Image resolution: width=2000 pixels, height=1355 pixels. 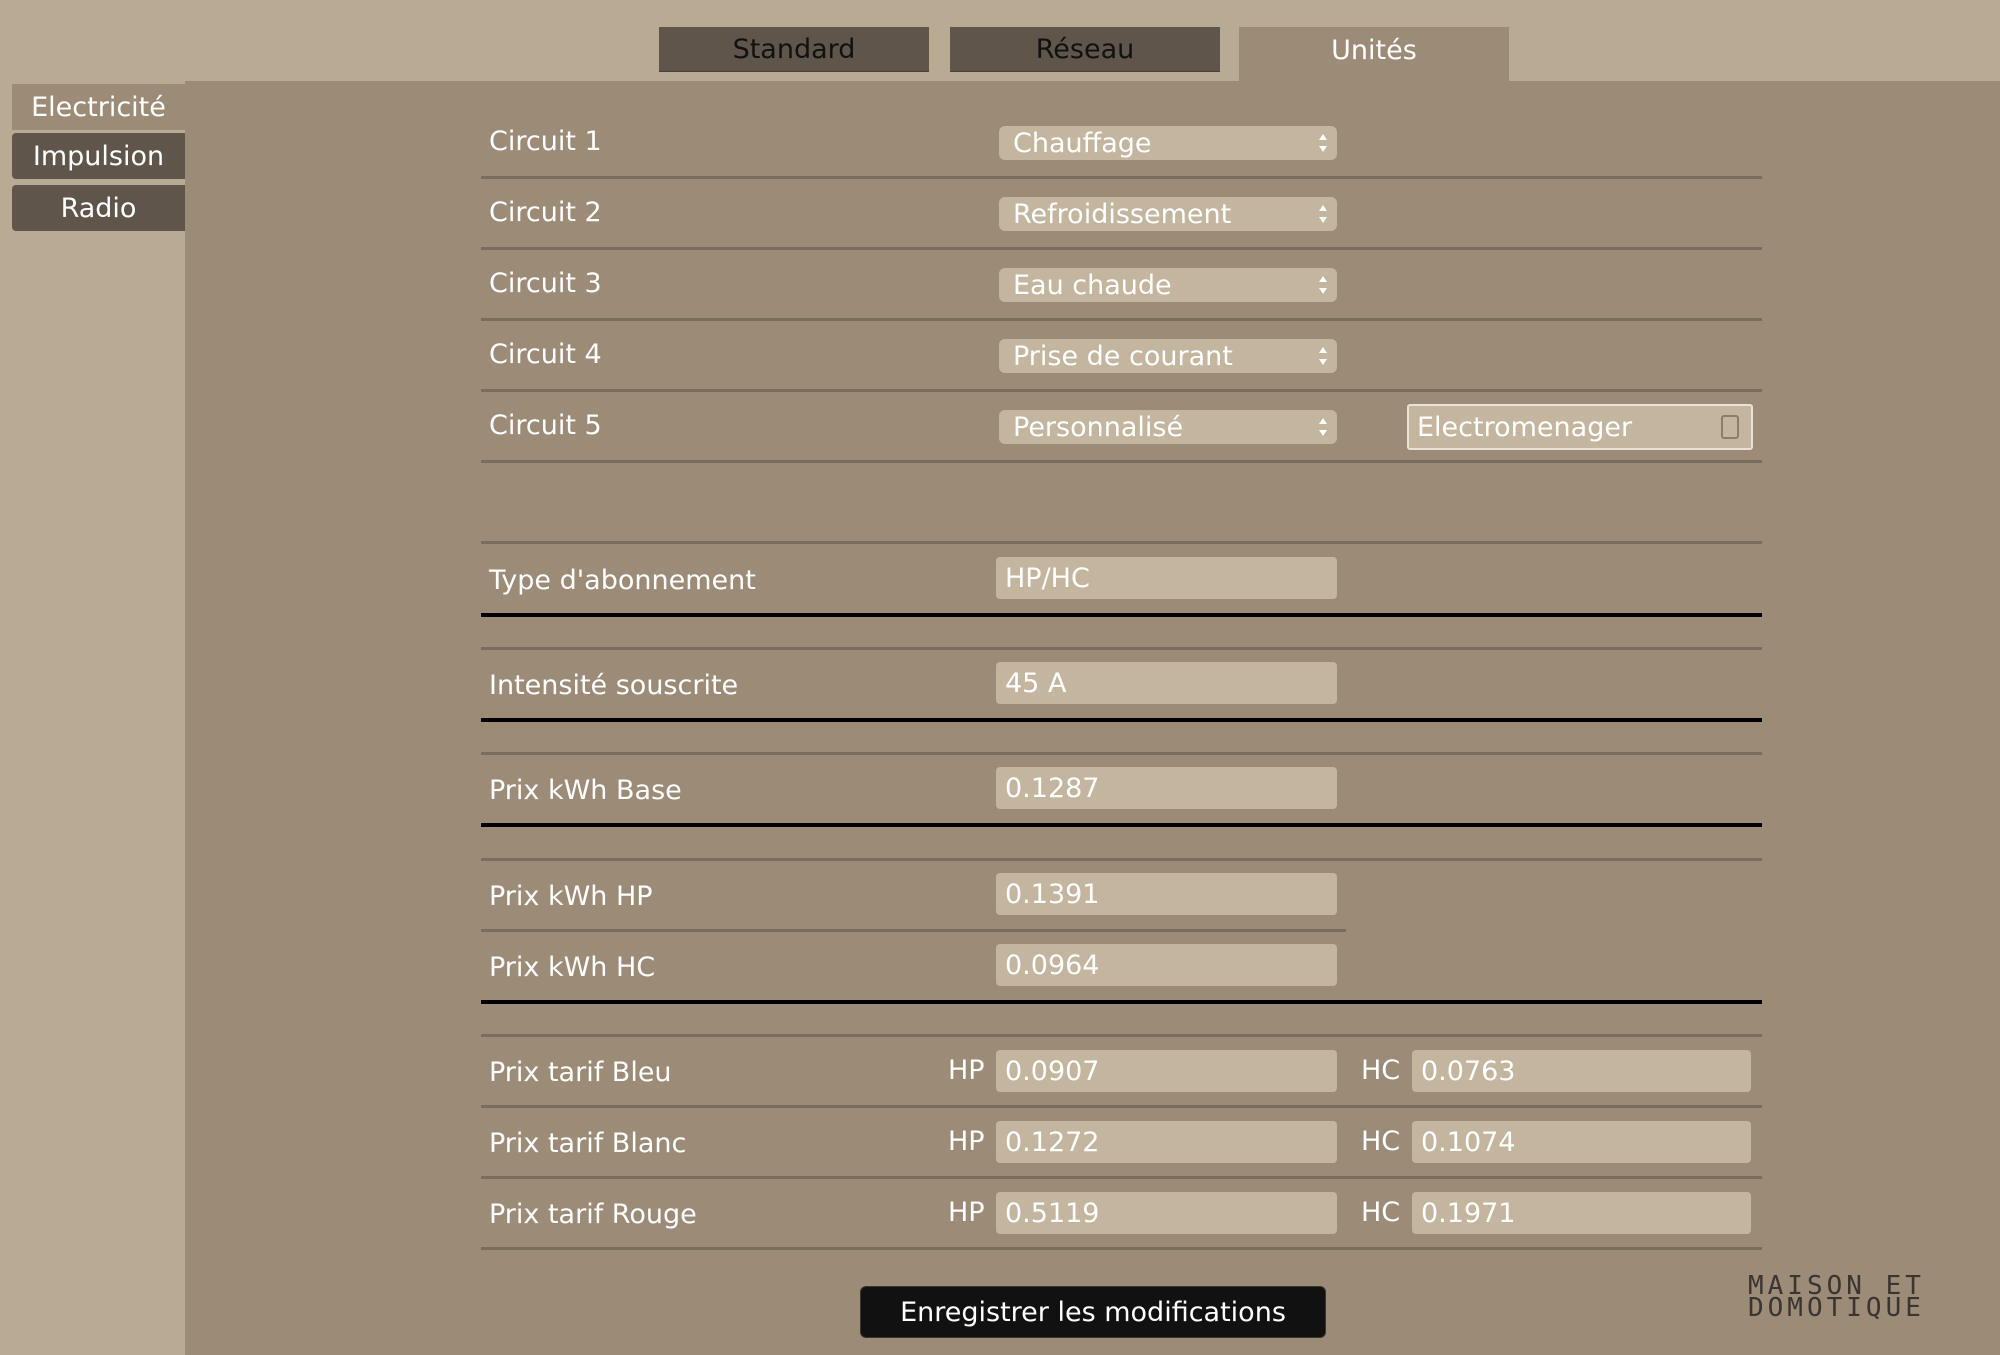 What do you see at coordinates (588, 1143) in the screenshot?
I see `tarif-blanc-label: Prix tarif Blanc` at bounding box center [588, 1143].